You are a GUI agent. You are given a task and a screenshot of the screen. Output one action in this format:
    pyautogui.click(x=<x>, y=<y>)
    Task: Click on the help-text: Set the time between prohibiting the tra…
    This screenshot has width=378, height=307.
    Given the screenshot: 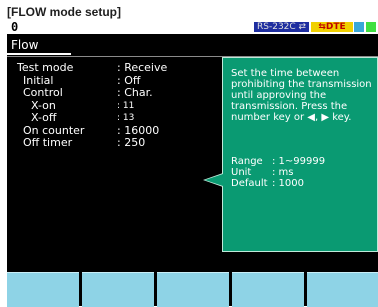 What is the action you would take?
    pyautogui.click(x=301, y=95)
    